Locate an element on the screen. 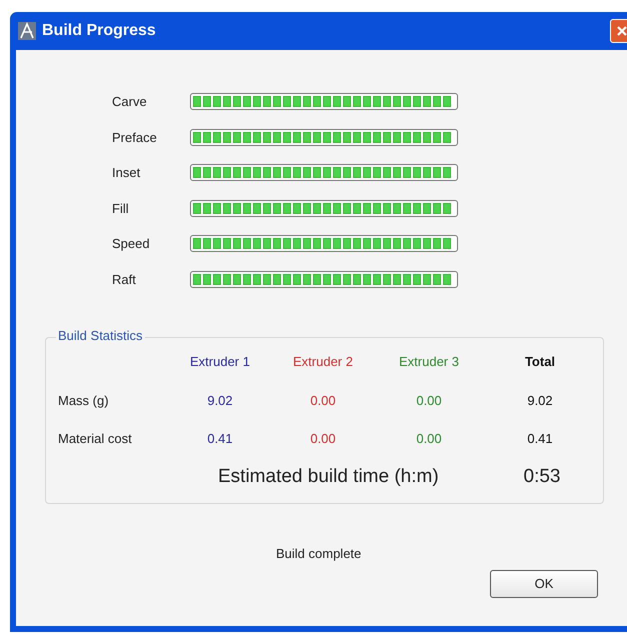 The width and height of the screenshot is (627, 639). ok-button: OK is located at coordinates (544, 584).